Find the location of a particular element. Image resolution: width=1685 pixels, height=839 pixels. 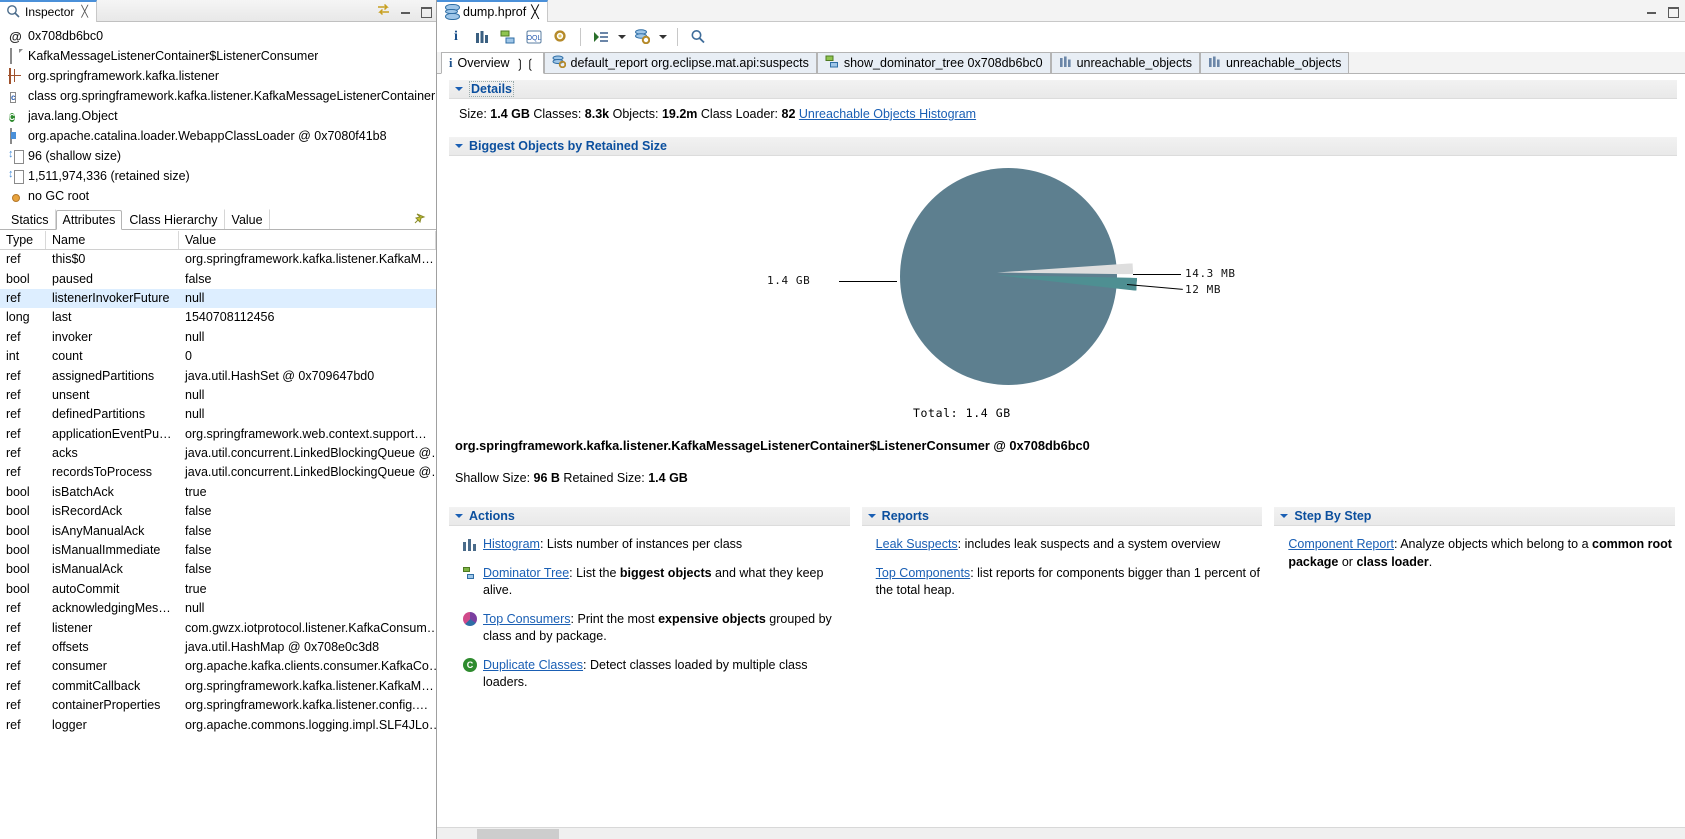

table-row: bool paused false is located at coordinates (218, 278).